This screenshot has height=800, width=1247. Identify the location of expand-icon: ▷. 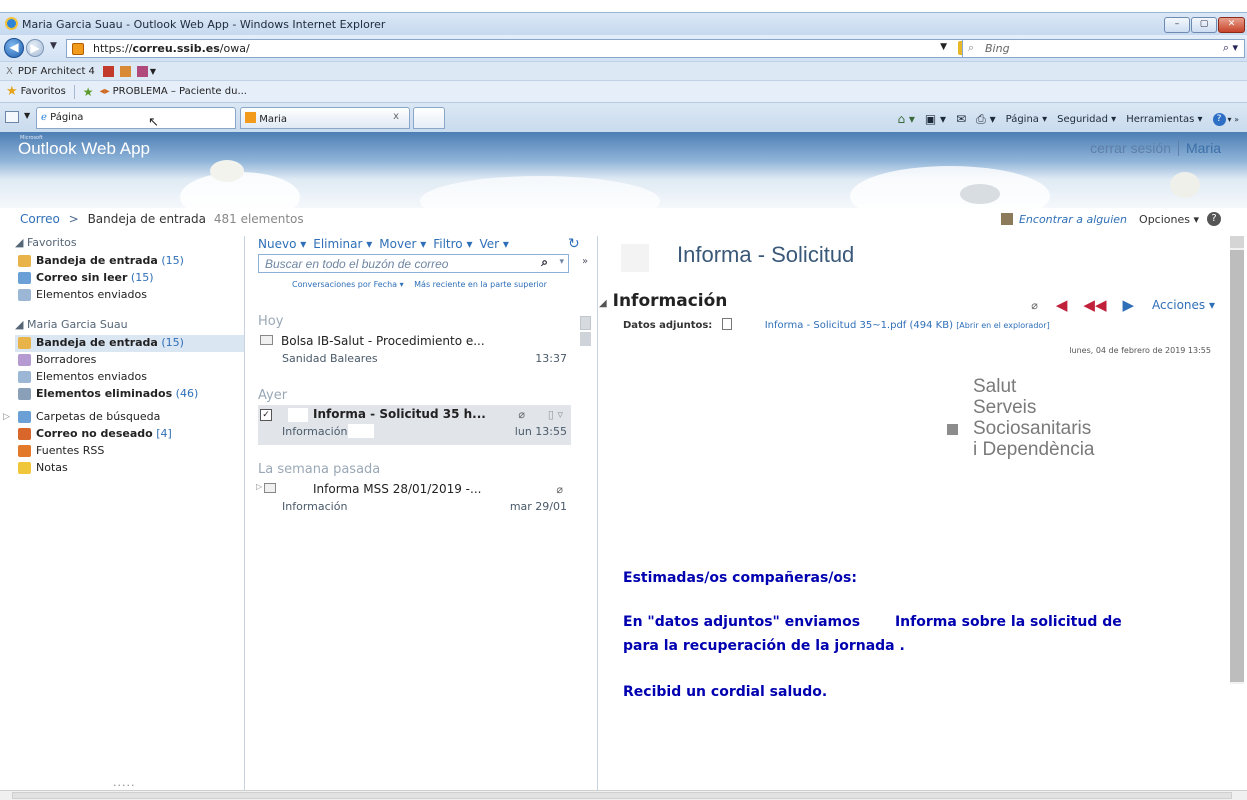
(6, 417).